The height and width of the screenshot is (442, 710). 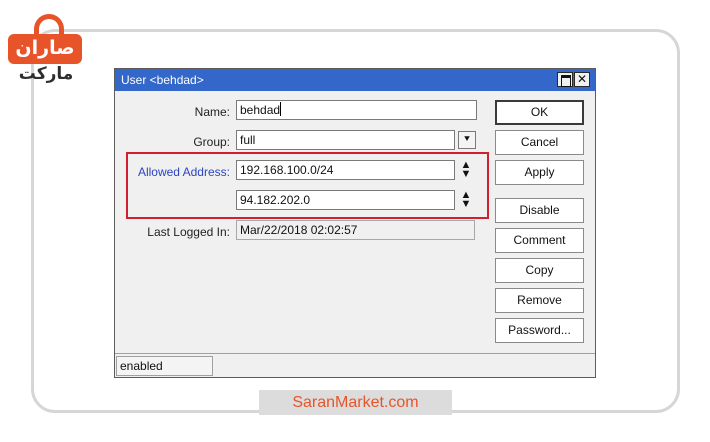 What do you see at coordinates (299, 230) in the screenshot?
I see `last-logged-in-value: Mar/22/2018 02:02:57` at bounding box center [299, 230].